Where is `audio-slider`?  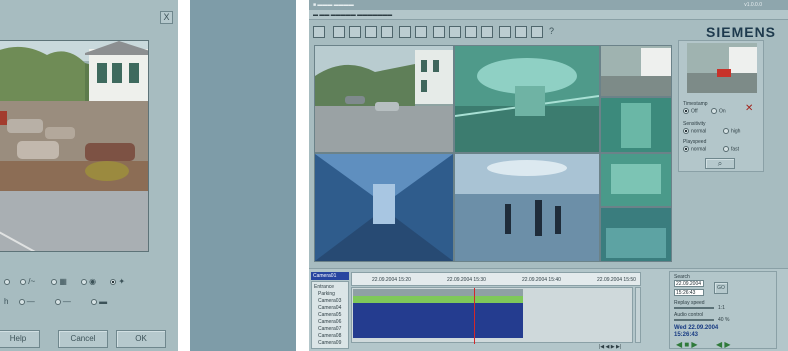
audio-slider is located at coordinates (694, 320).